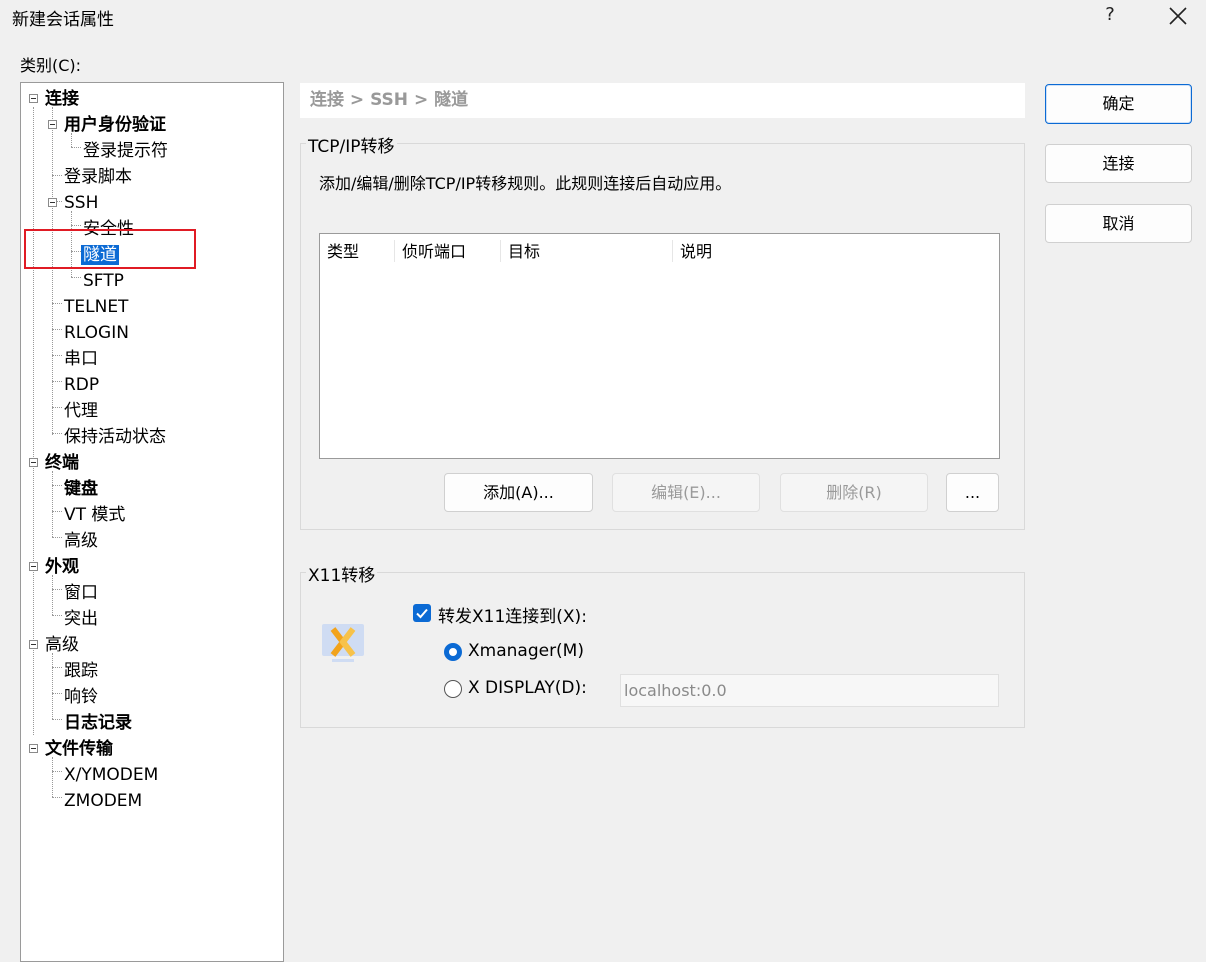  Describe the element at coordinates (81, 489) in the screenshot. I see `tree-item-keyboard: 键盘` at that location.